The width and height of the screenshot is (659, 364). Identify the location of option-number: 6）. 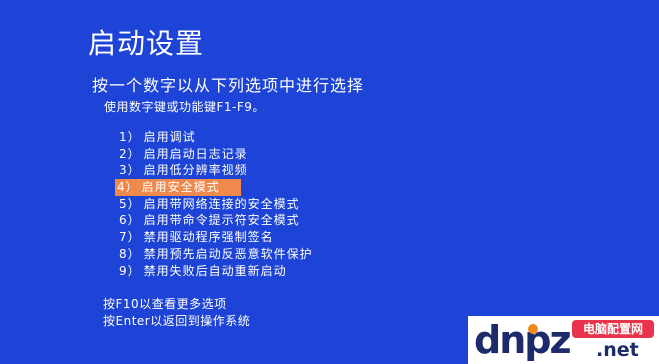
(130, 220).